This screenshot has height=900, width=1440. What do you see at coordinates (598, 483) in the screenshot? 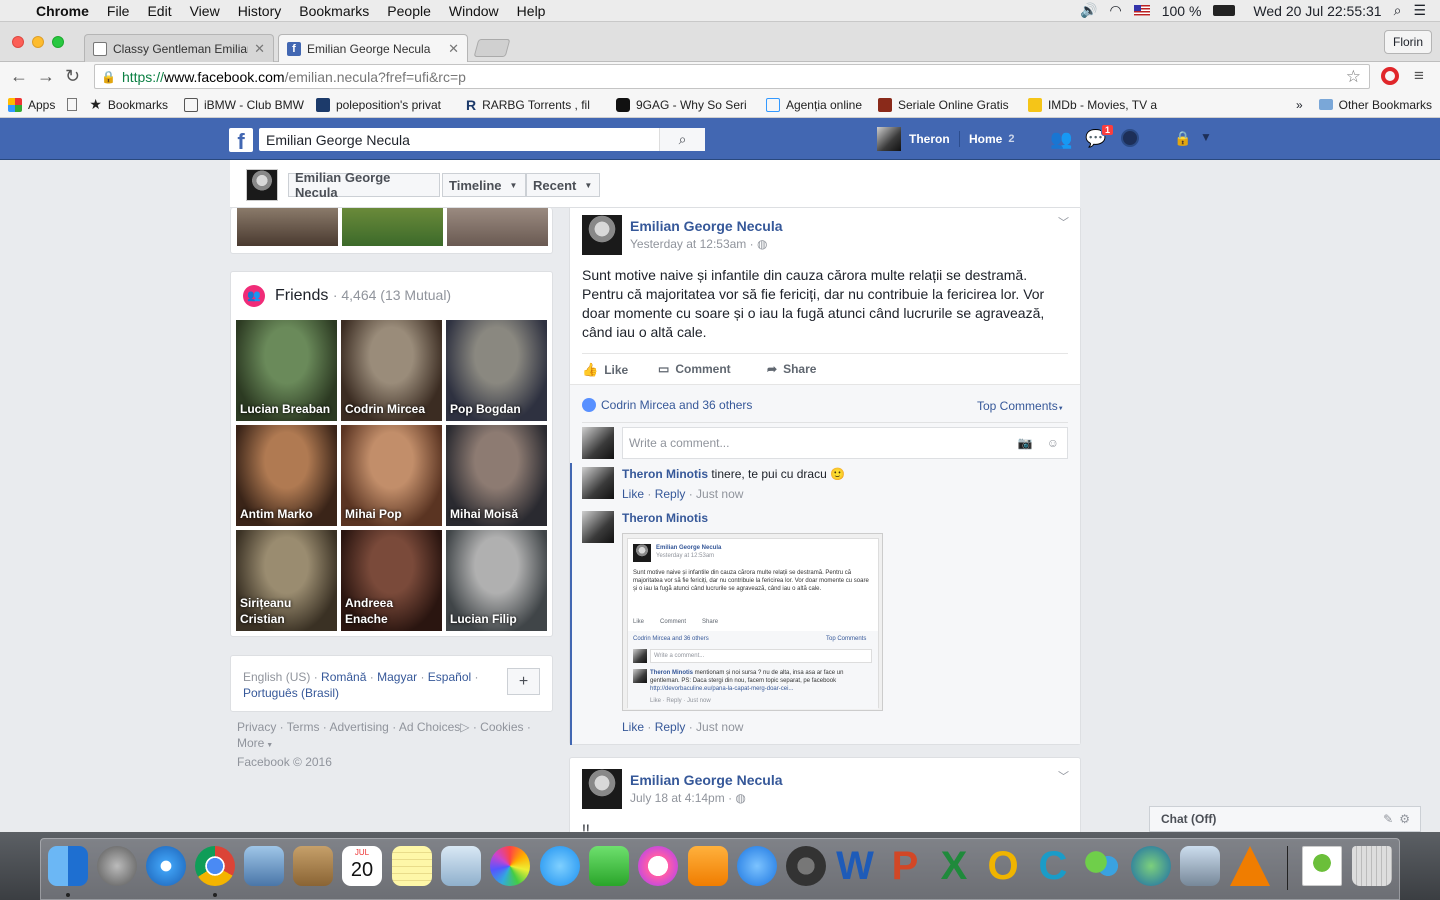
I see `comment-avatar` at bounding box center [598, 483].